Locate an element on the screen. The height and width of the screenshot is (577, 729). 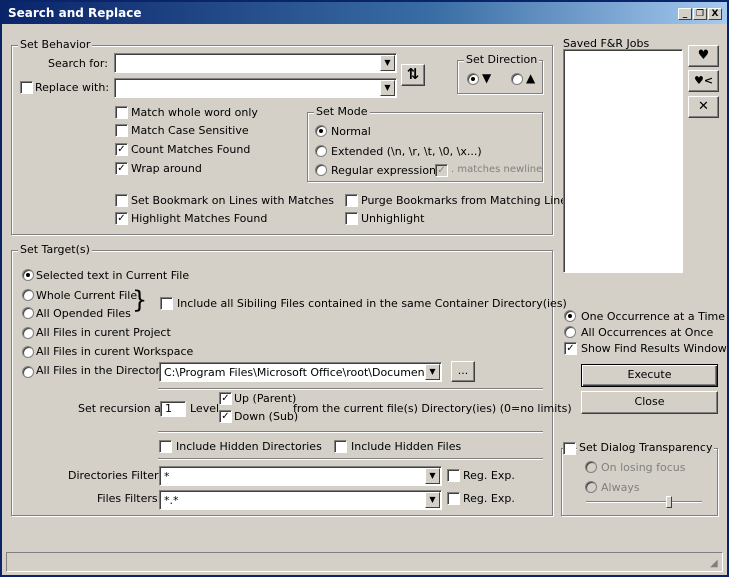
count-matches-checkbox: ✓ is located at coordinates (121, 149).